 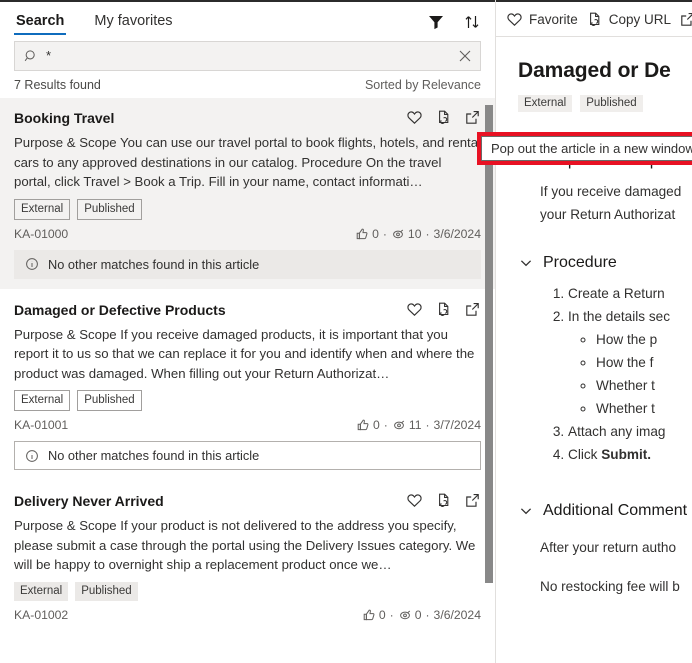 I want to click on card-stats: 0 · 0 · 3/6/2024, so click(x=421, y=615).